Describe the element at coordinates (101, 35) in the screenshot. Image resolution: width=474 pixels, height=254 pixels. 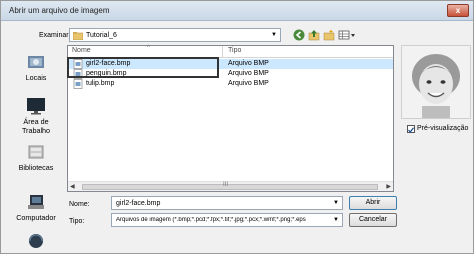
I see `lookin-value: Tutorial_6` at that location.